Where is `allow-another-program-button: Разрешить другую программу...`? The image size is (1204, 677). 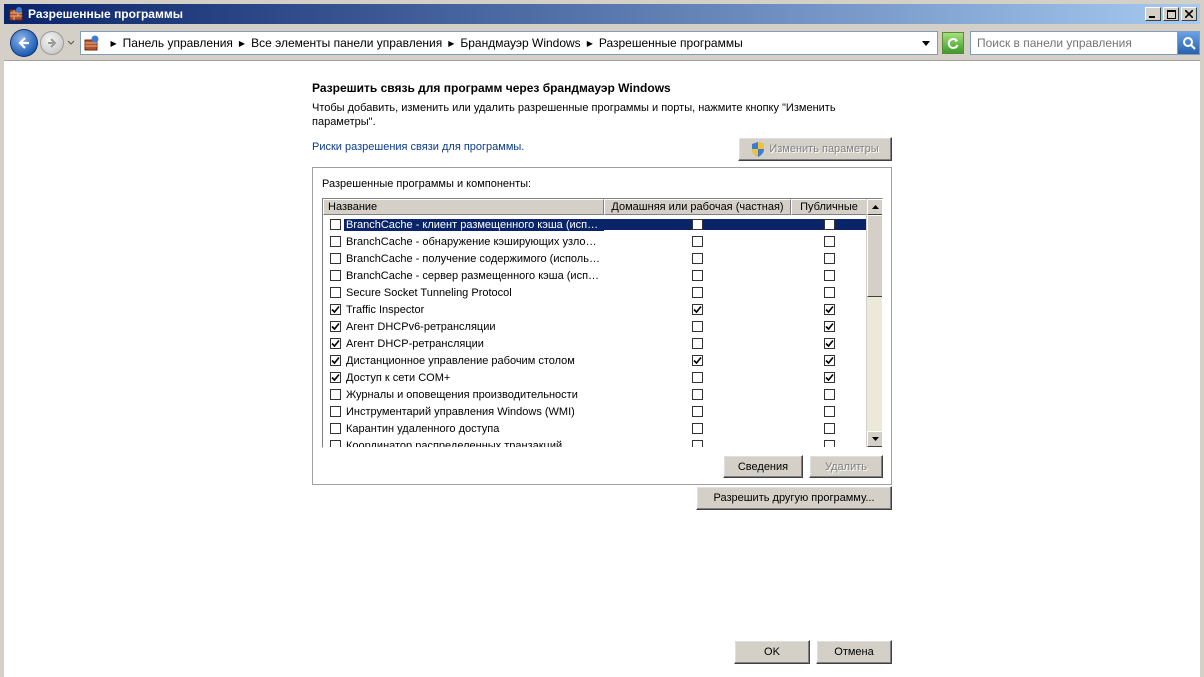
allow-another-program-button: Разрешить другую программу... is located at coordinates (794, 498).